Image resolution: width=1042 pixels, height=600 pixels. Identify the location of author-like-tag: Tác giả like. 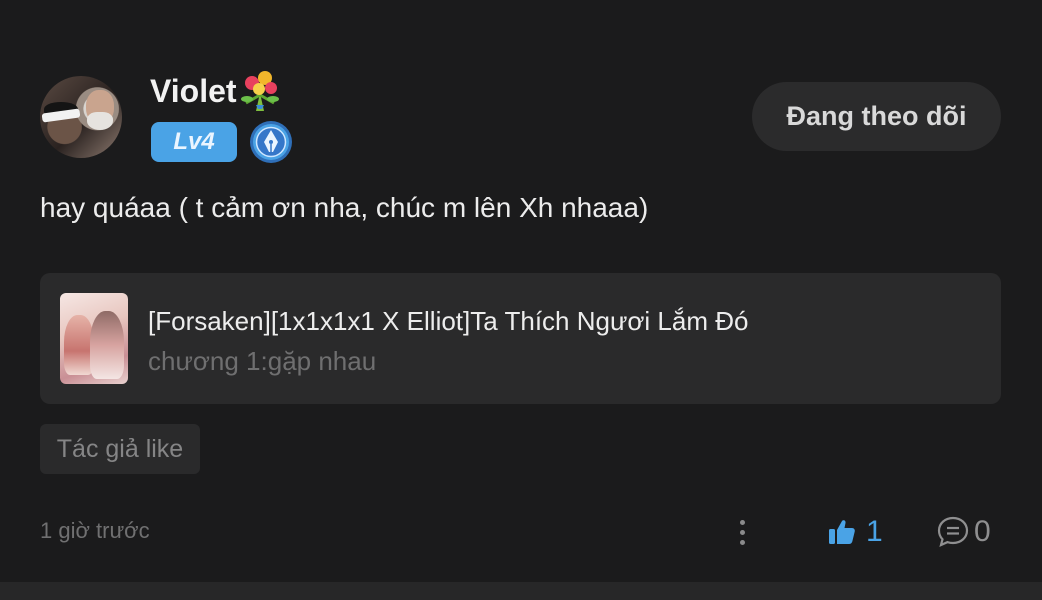
(120, 449).